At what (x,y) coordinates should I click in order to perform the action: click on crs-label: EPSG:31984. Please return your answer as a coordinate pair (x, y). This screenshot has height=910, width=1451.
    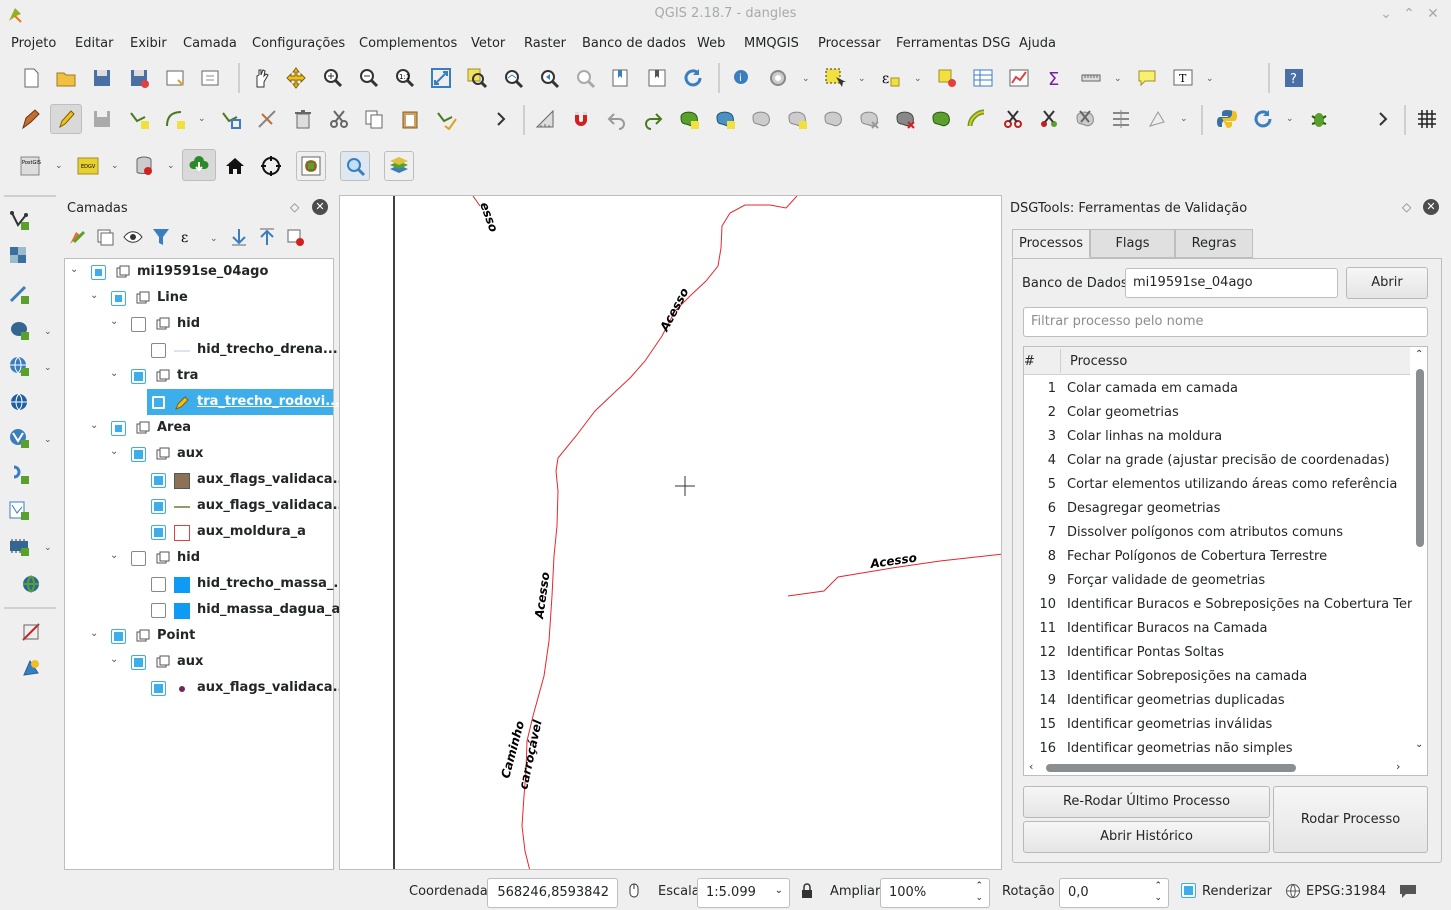
    Looking at the image, I should click on (1346, 891).